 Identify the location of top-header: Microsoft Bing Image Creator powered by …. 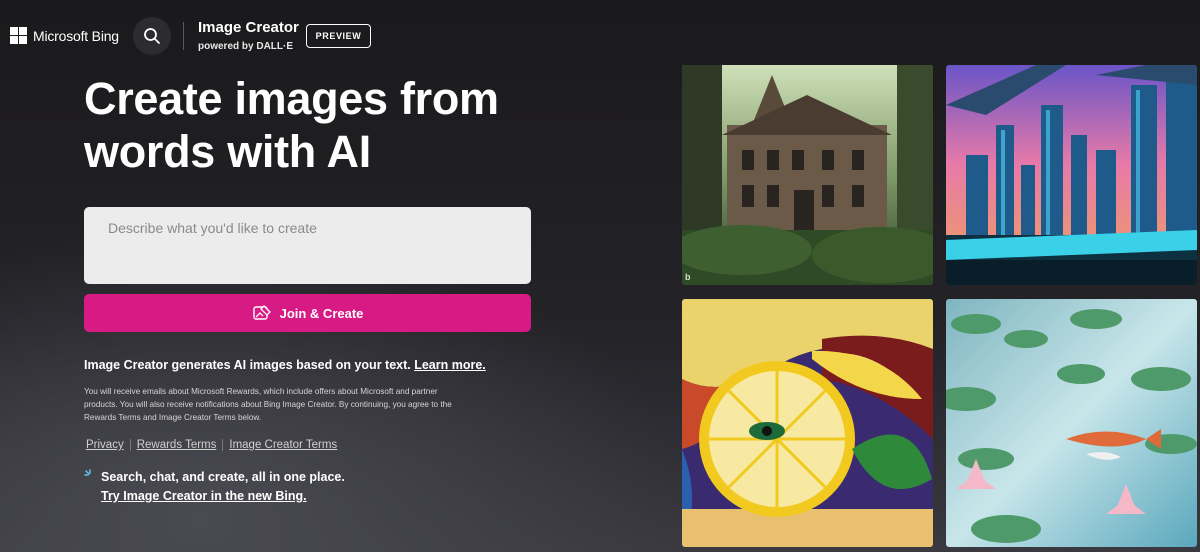
(600, 36).